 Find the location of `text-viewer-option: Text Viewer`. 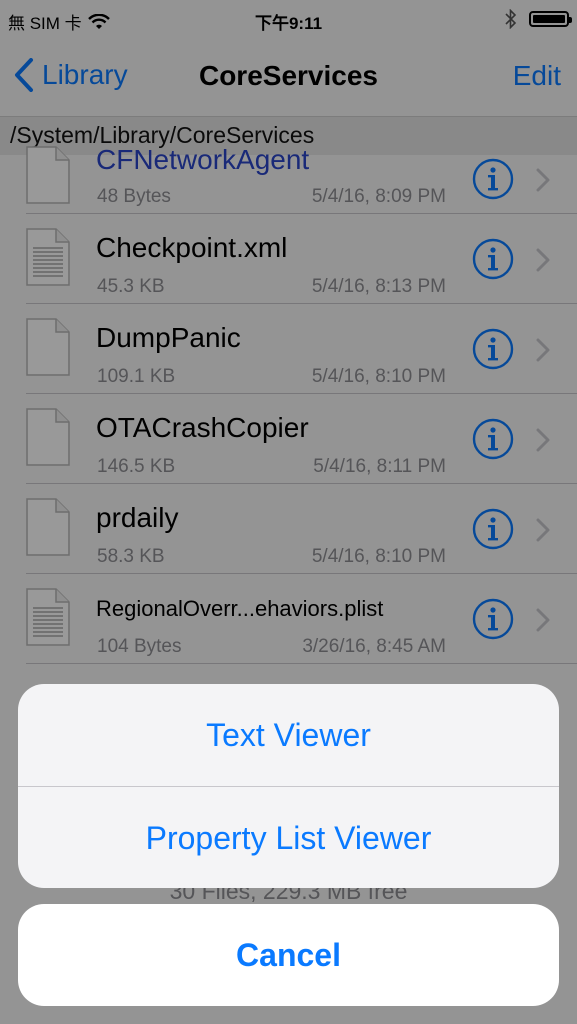

text-viewer-option: Text Viewer is located at coordinates (288, 735).